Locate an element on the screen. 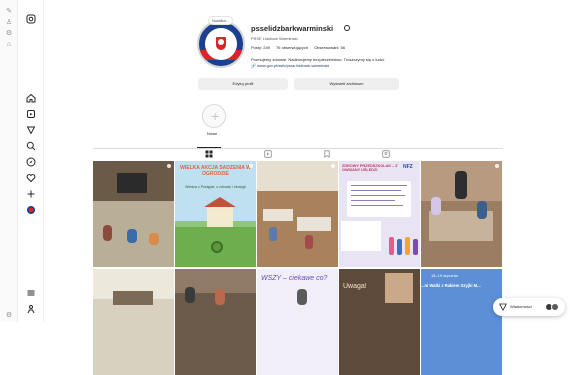 The image size is (572, 375). send-icon is located at coordinates (503, 307).